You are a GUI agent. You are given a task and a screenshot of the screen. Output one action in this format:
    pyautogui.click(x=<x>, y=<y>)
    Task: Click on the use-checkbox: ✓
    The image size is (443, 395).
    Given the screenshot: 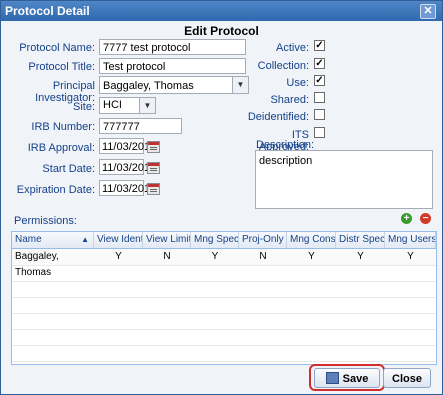 What is the action you would take?
    pyautogui.click(x=319, y=80)
    